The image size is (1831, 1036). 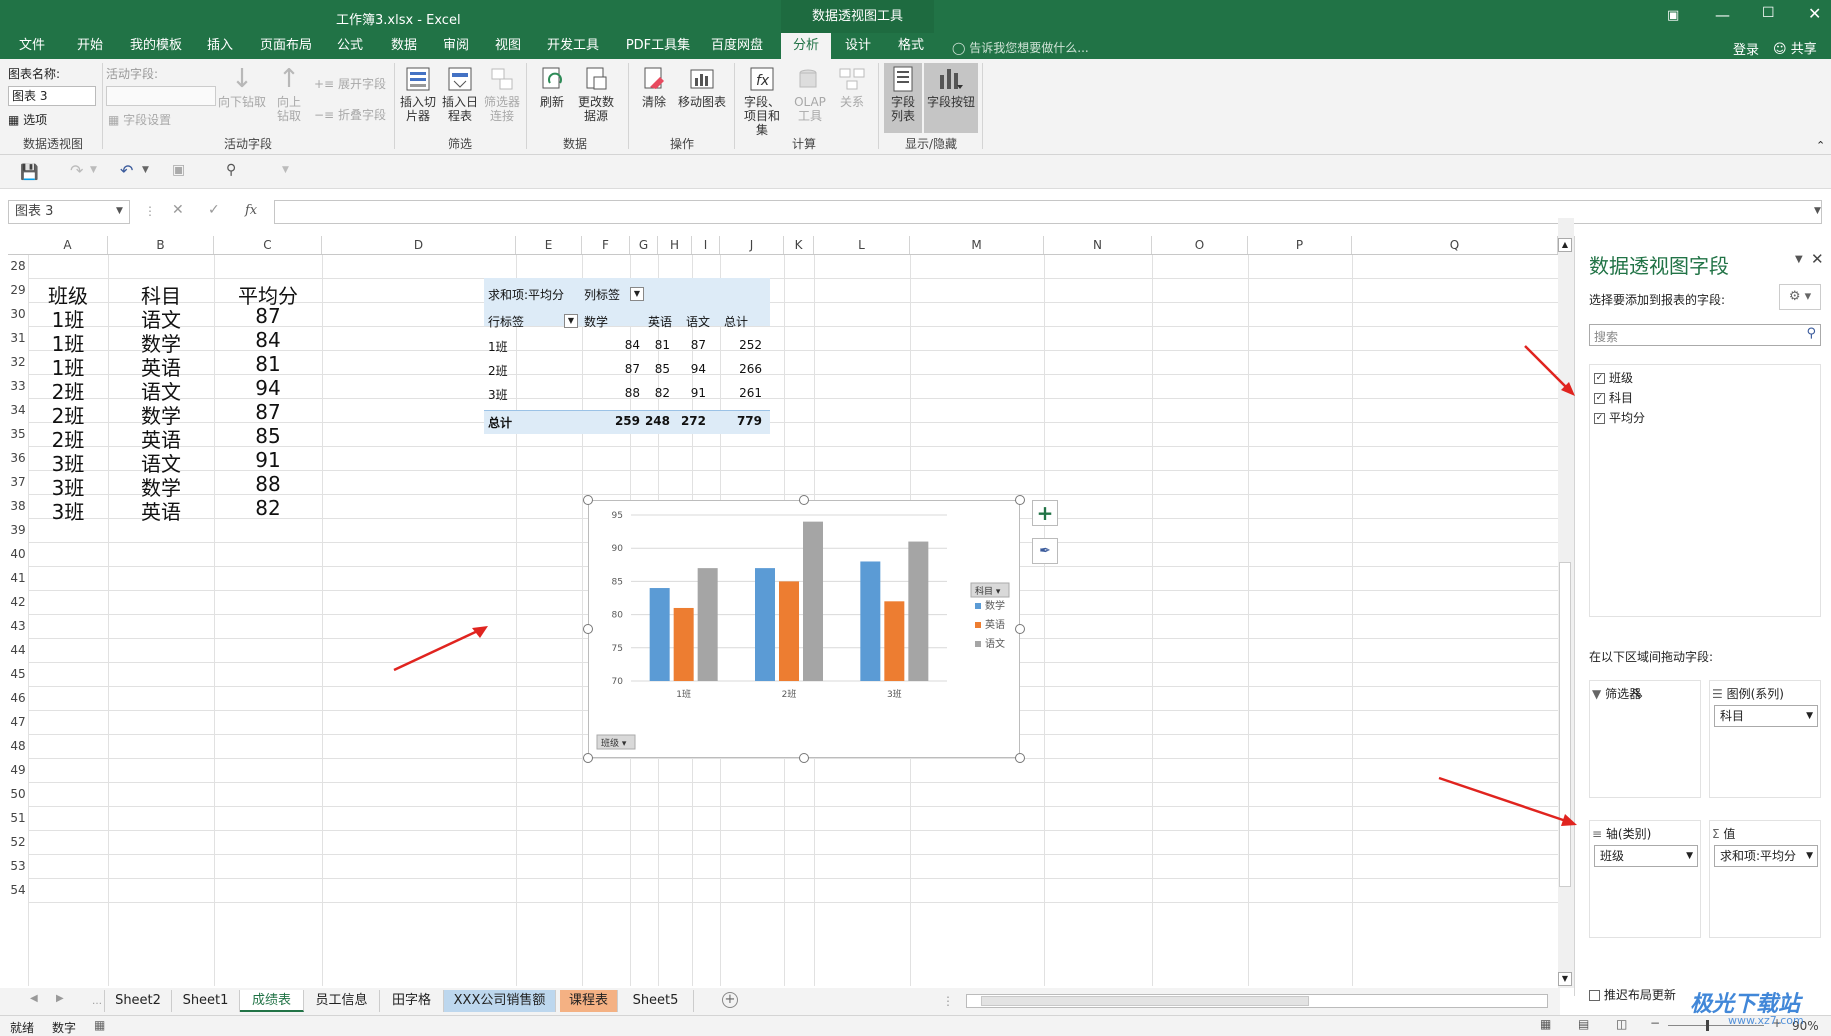 I want to click on column-header: A, so click(x=68, y=245).